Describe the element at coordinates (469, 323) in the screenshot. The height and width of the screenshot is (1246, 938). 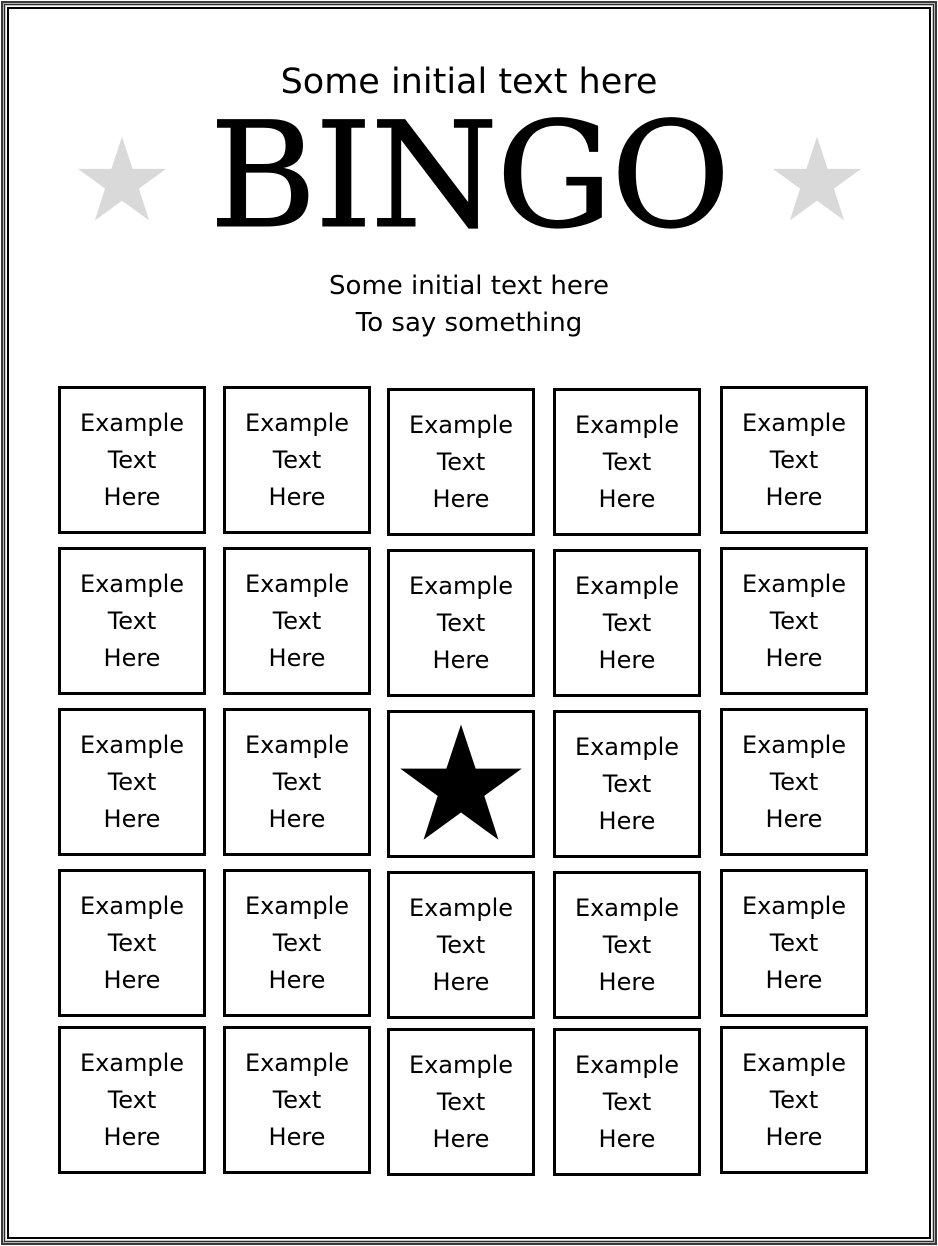
I see `subtitle-line: To say something` at that location.